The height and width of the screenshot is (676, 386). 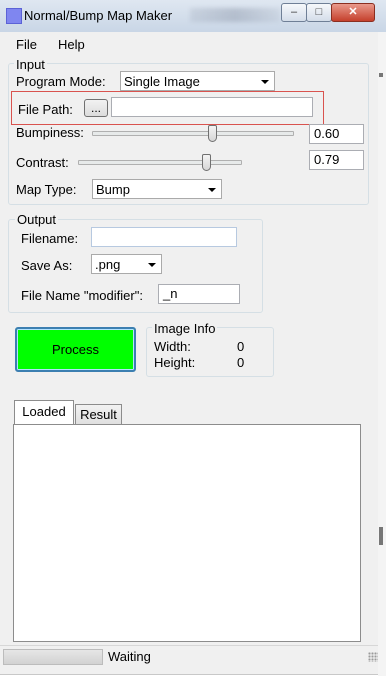 I want to click on program-mode-label: Program Mode:, so click(x=61, y=81).